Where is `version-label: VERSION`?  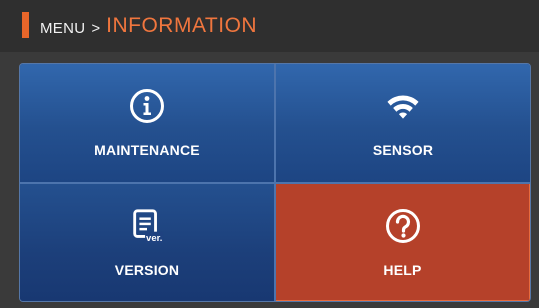
version-label: VERSION is located at coordinates (147, 270).